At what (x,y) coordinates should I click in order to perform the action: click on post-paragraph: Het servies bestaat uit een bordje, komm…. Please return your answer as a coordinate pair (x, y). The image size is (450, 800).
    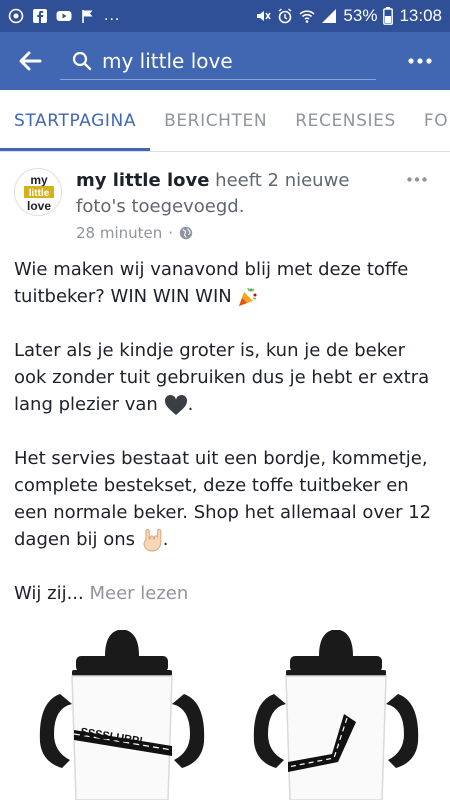
    Looking at the image, I should click on (223, 500).